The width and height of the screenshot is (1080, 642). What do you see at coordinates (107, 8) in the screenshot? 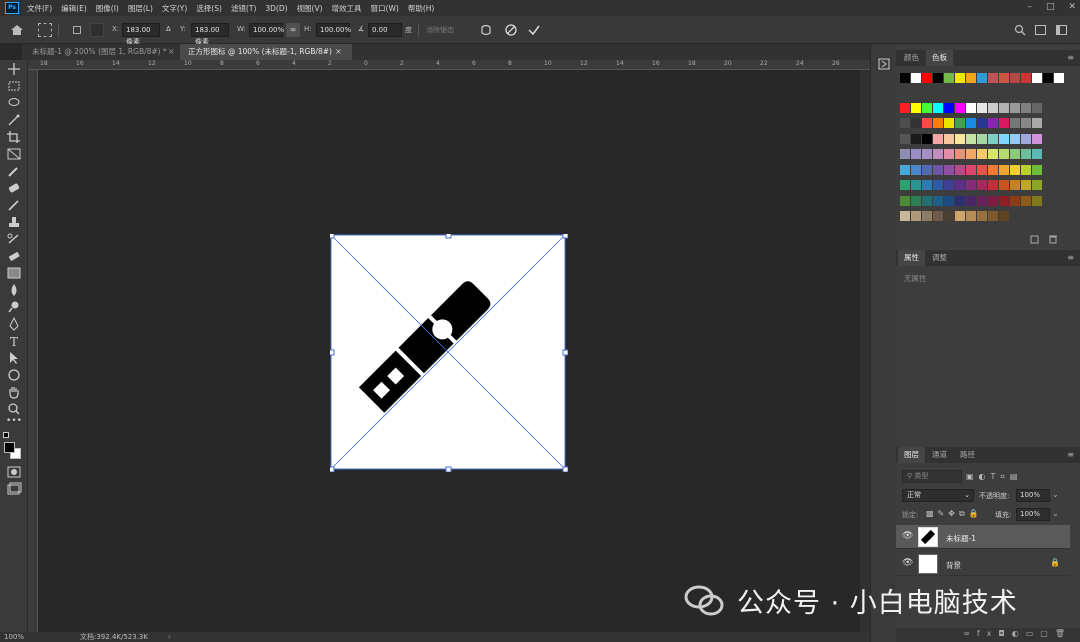
I see `menu-image: 图像(I)` at bounding box center [107, 8].